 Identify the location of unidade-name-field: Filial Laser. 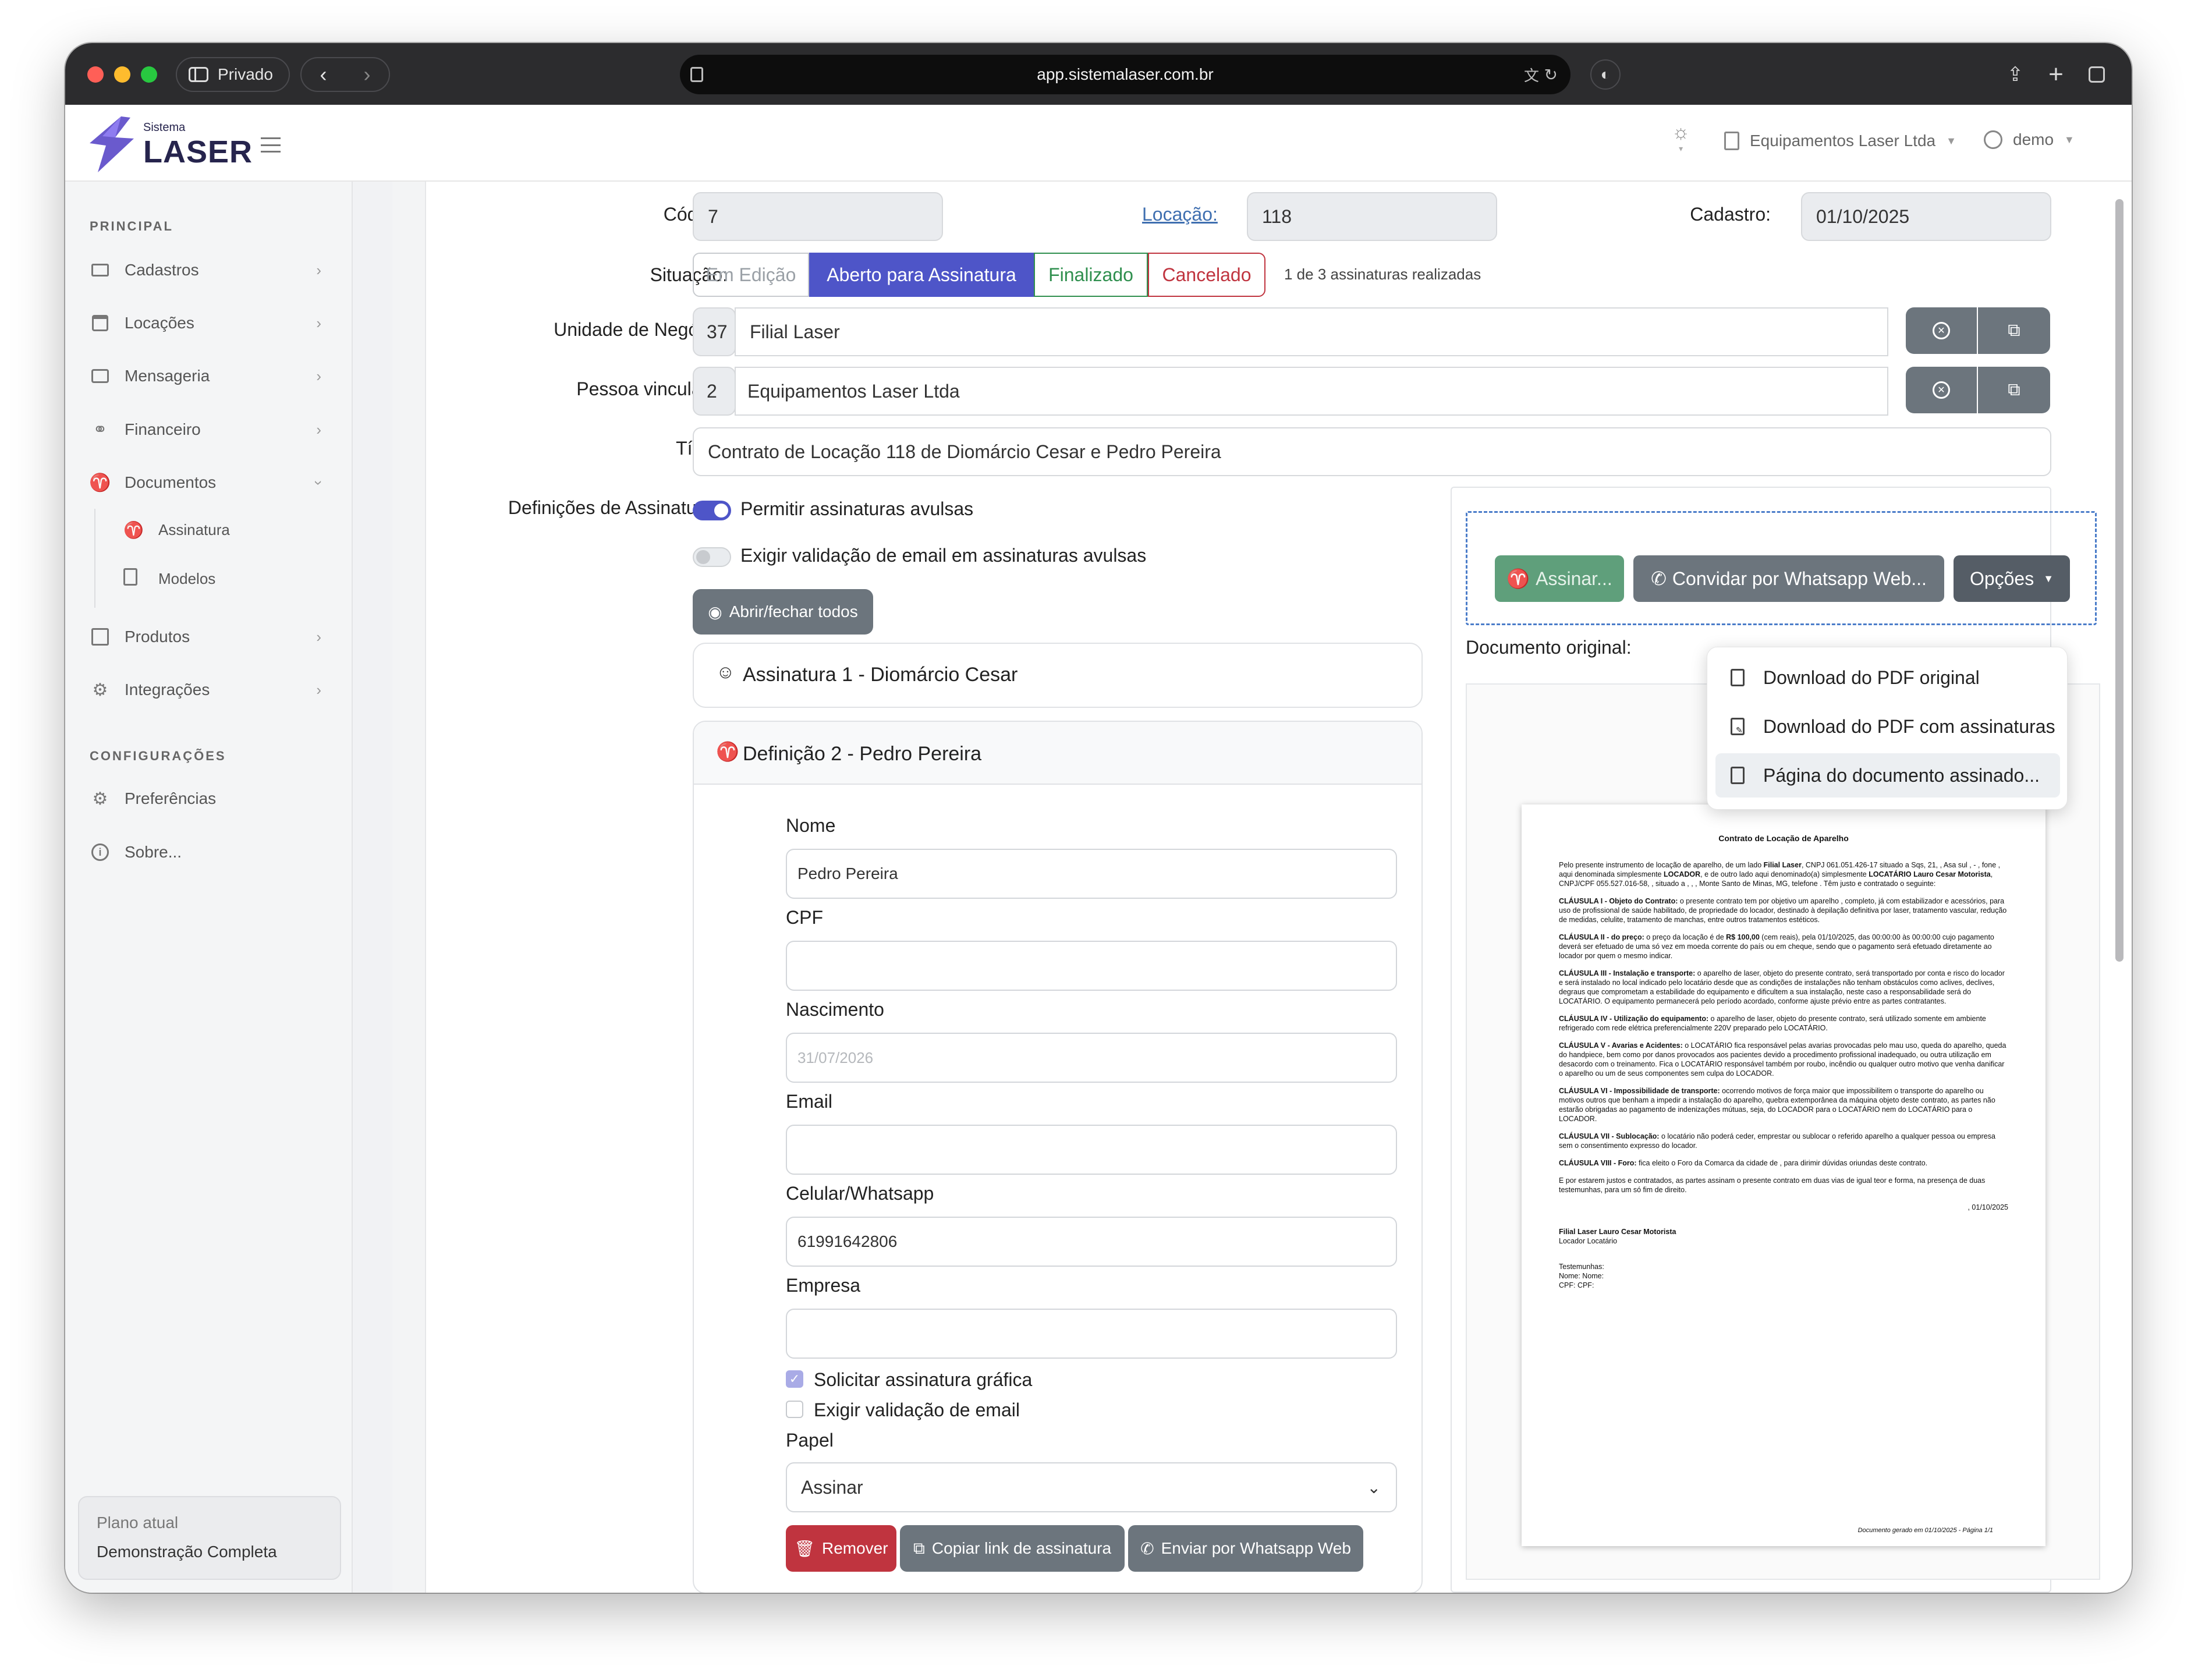
(1311, 331).